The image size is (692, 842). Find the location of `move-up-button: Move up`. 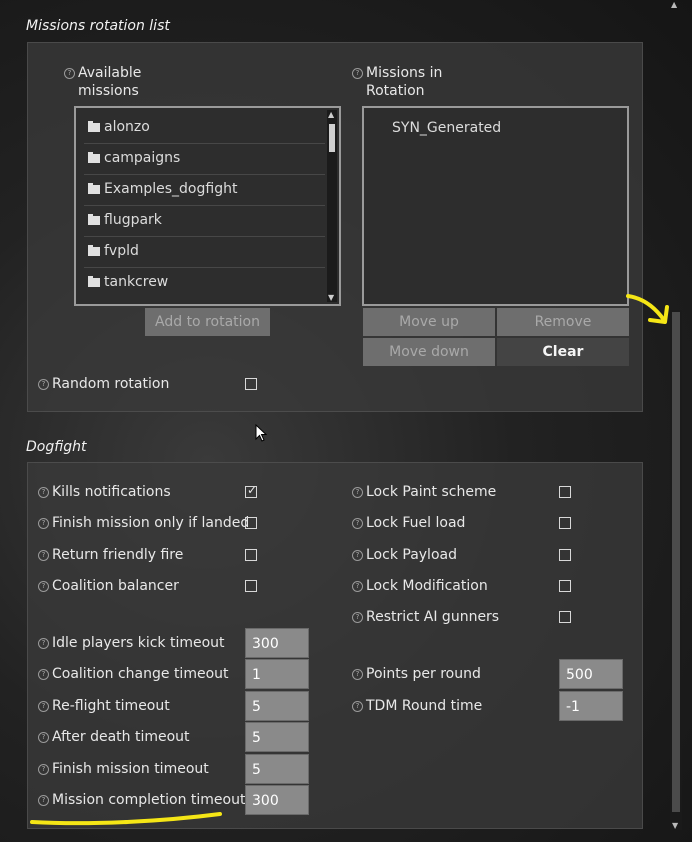

move-up-button: Move up is located at coordinates (429, 322).